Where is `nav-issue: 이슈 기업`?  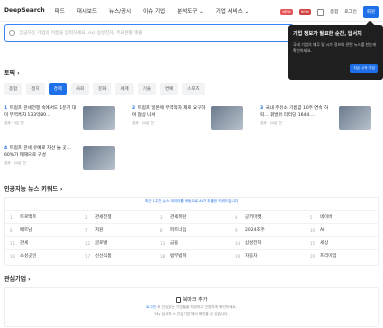 nav-issue: 이슈 기업 is located at coordinates (154, 11).